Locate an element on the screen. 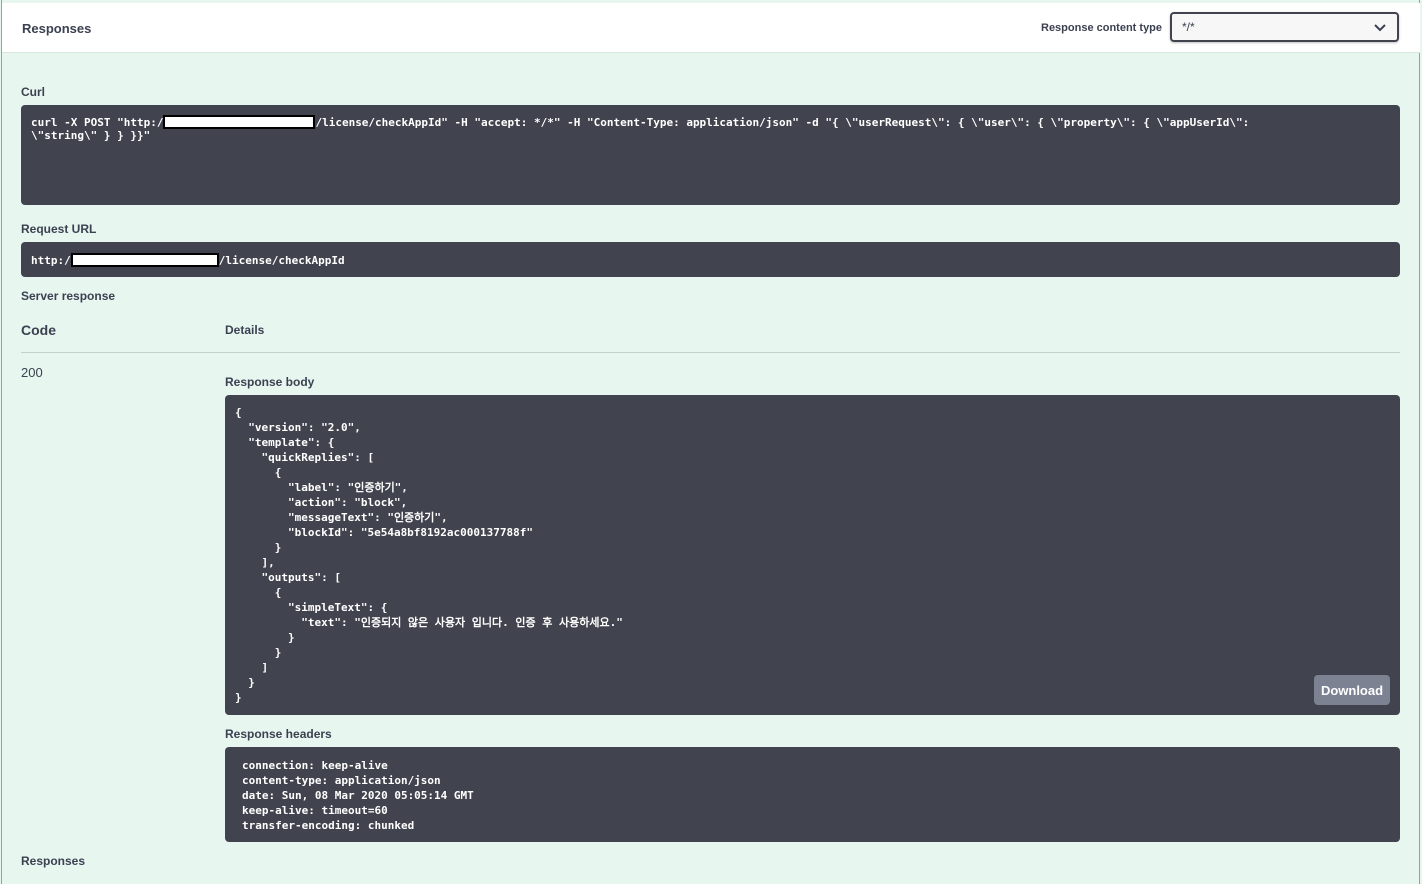 Image resolution: width=1422 pixels, height=884 pixels. response-body-line: "outputs": [ is located at coordinates (288, 577).